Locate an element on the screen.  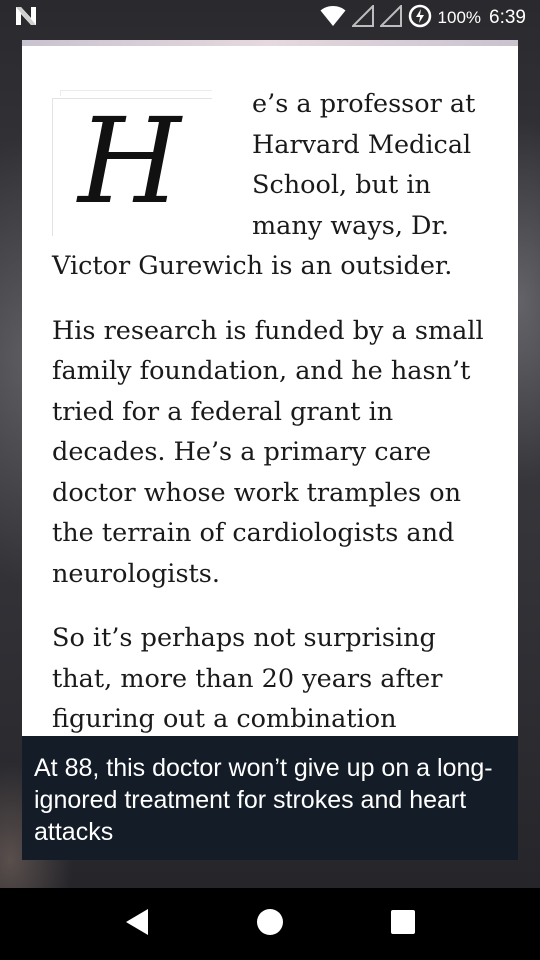
home-icon is located at coordinates (270, 924).